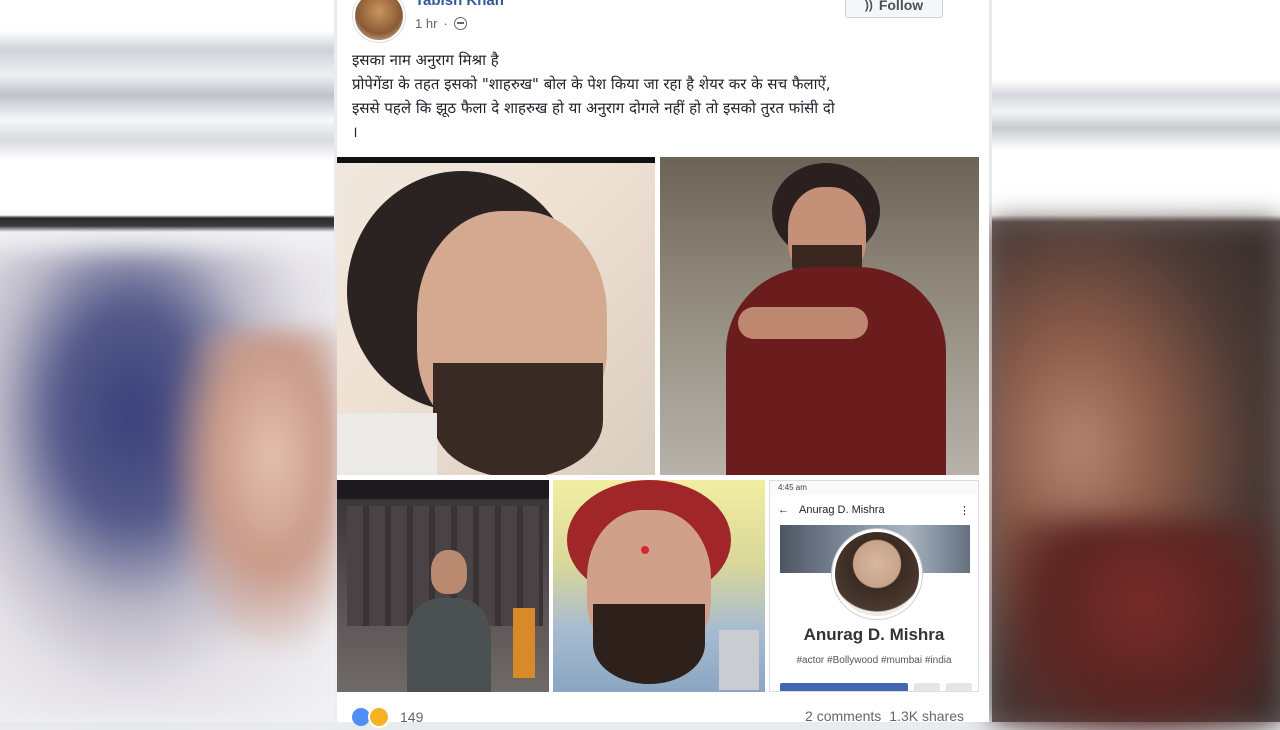 The image size is (1280, 730). Describe the element at coordinates (868, 6) in the screenshot. I see `rss-icon: ))` at that location.